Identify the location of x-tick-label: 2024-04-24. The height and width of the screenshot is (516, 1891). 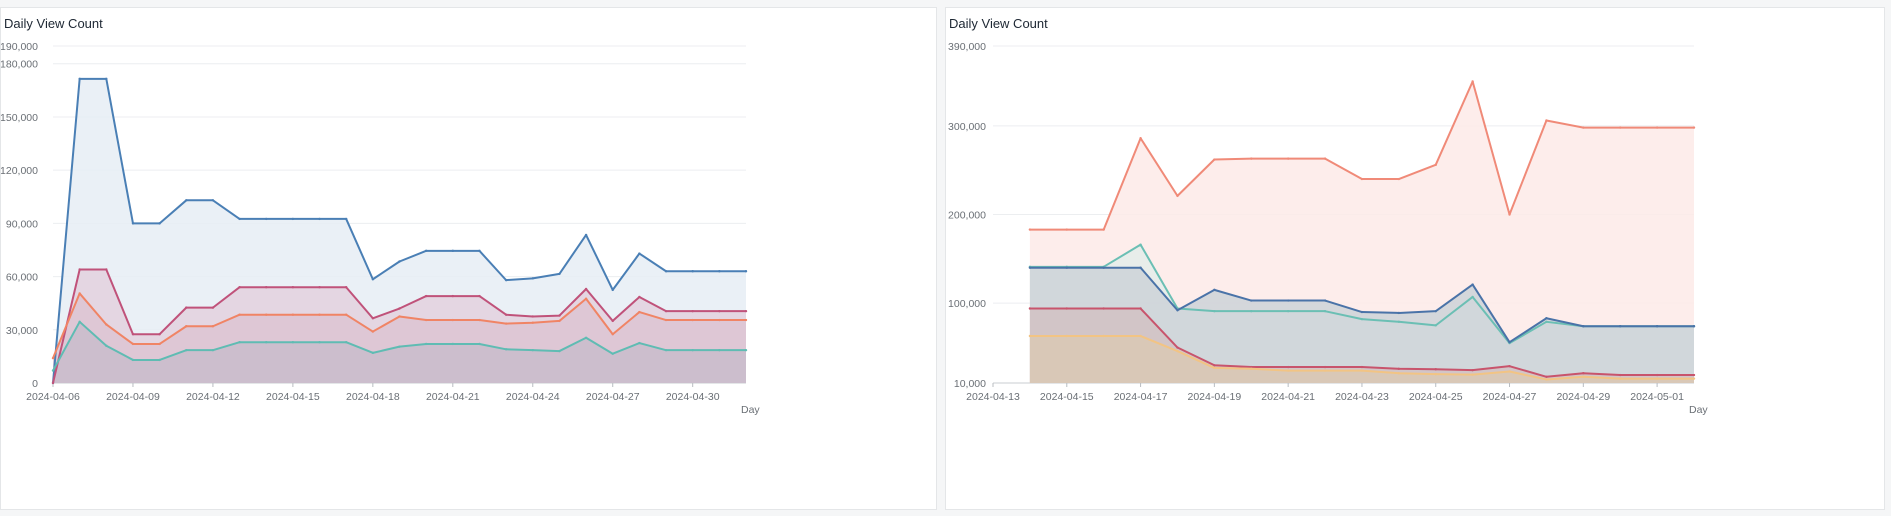
(533, 397).